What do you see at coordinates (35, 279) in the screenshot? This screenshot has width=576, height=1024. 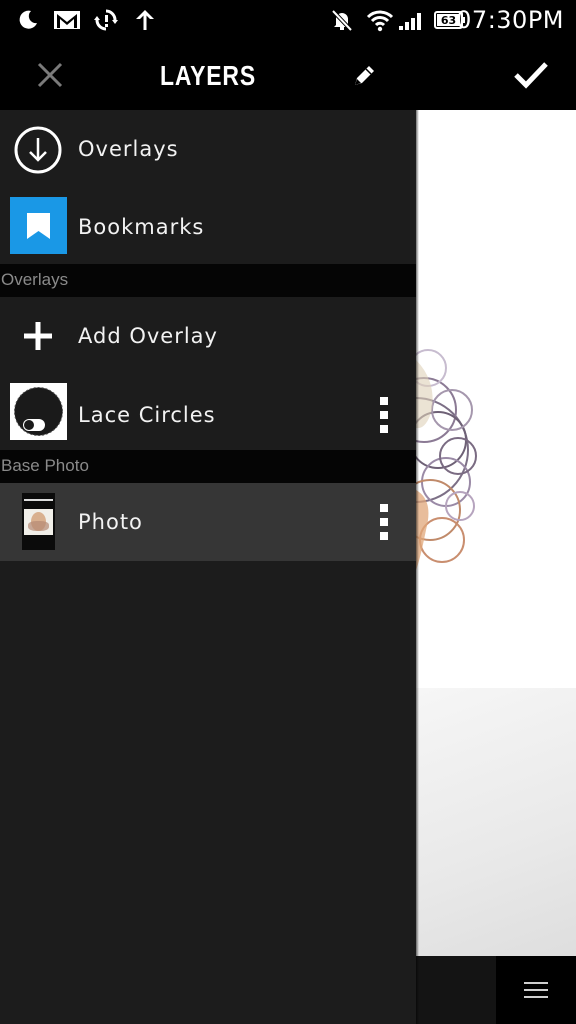 I see `section-label: Overlays` at bounding box center [35, 279].